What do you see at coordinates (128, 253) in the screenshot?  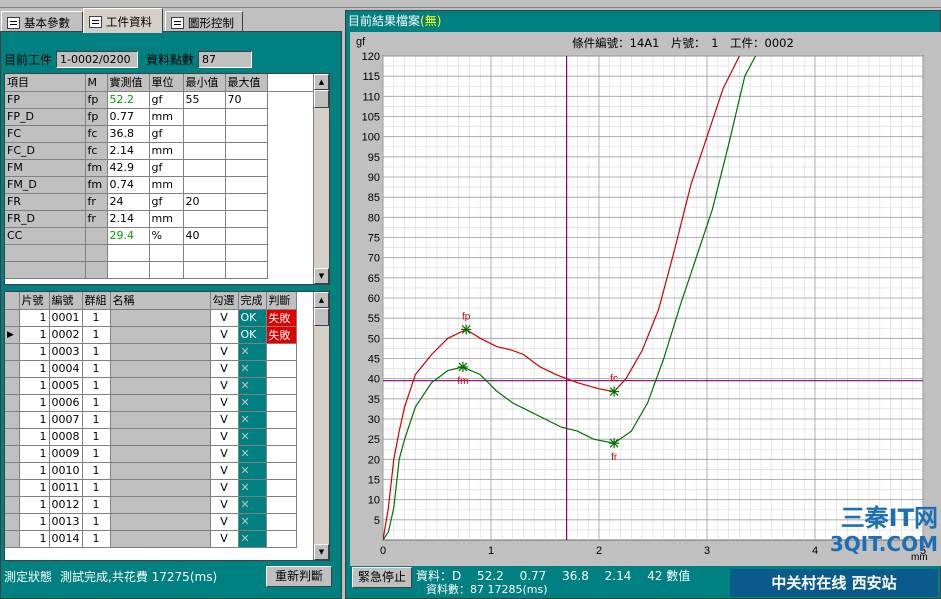 I see `param-empty-cell` at bounding box center [128, 253].